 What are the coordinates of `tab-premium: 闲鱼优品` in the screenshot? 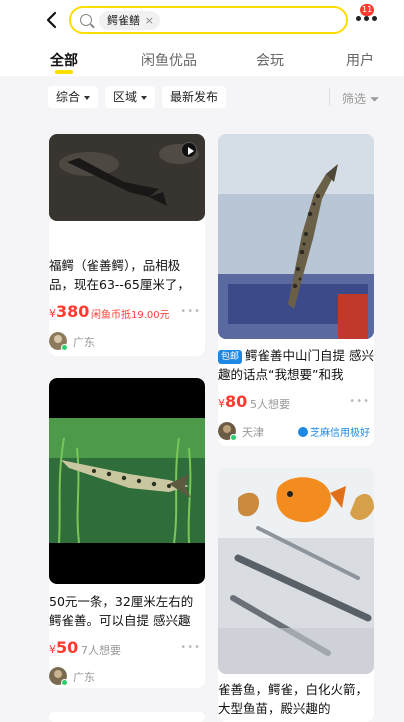 It's located at (169, 60).